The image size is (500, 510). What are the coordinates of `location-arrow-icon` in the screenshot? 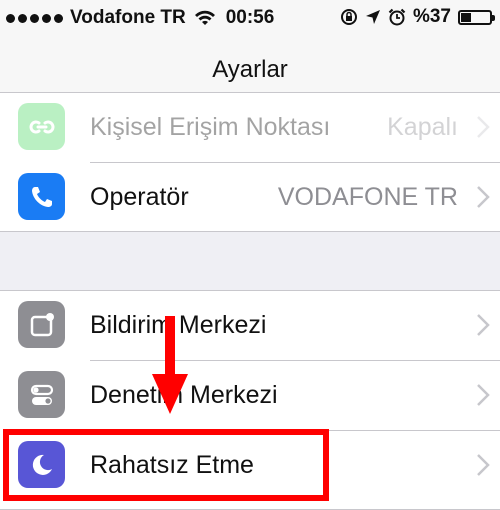 It's located at (372, 17).